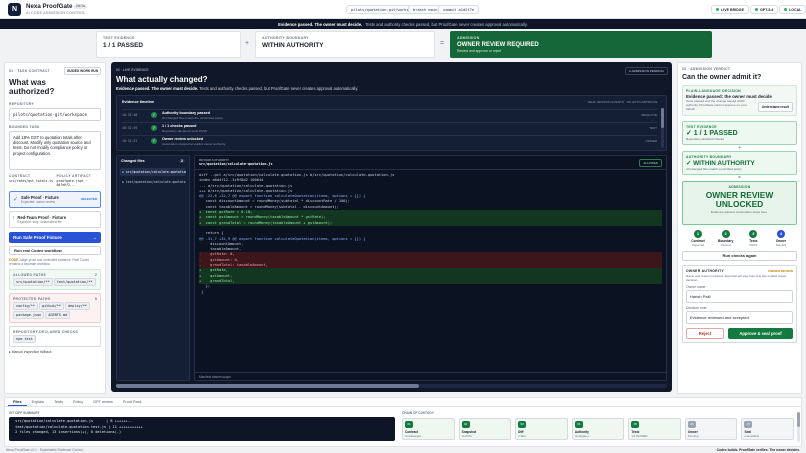  I want to click on event-time: 10:32:51, so click(130, 141).